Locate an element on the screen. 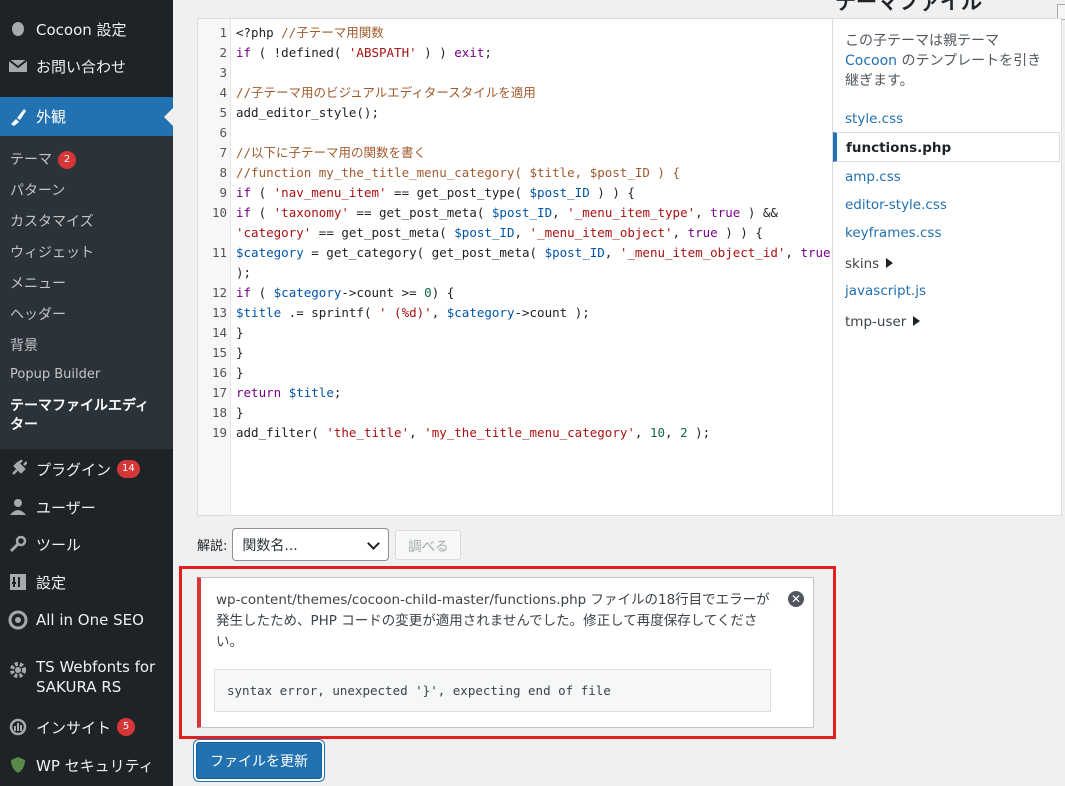  line-number: 14 is located at coordinates (219, 332).